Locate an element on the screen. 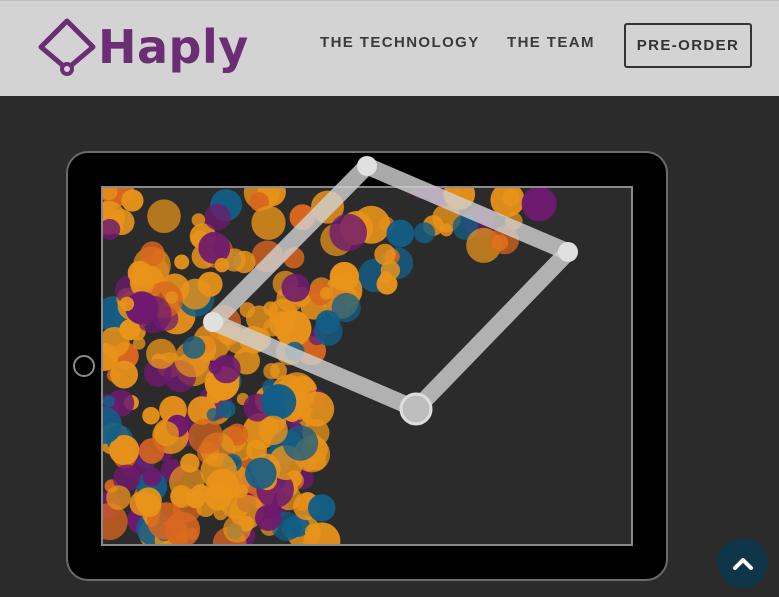  chevron-up-icon is located at coordinates (743, 564).